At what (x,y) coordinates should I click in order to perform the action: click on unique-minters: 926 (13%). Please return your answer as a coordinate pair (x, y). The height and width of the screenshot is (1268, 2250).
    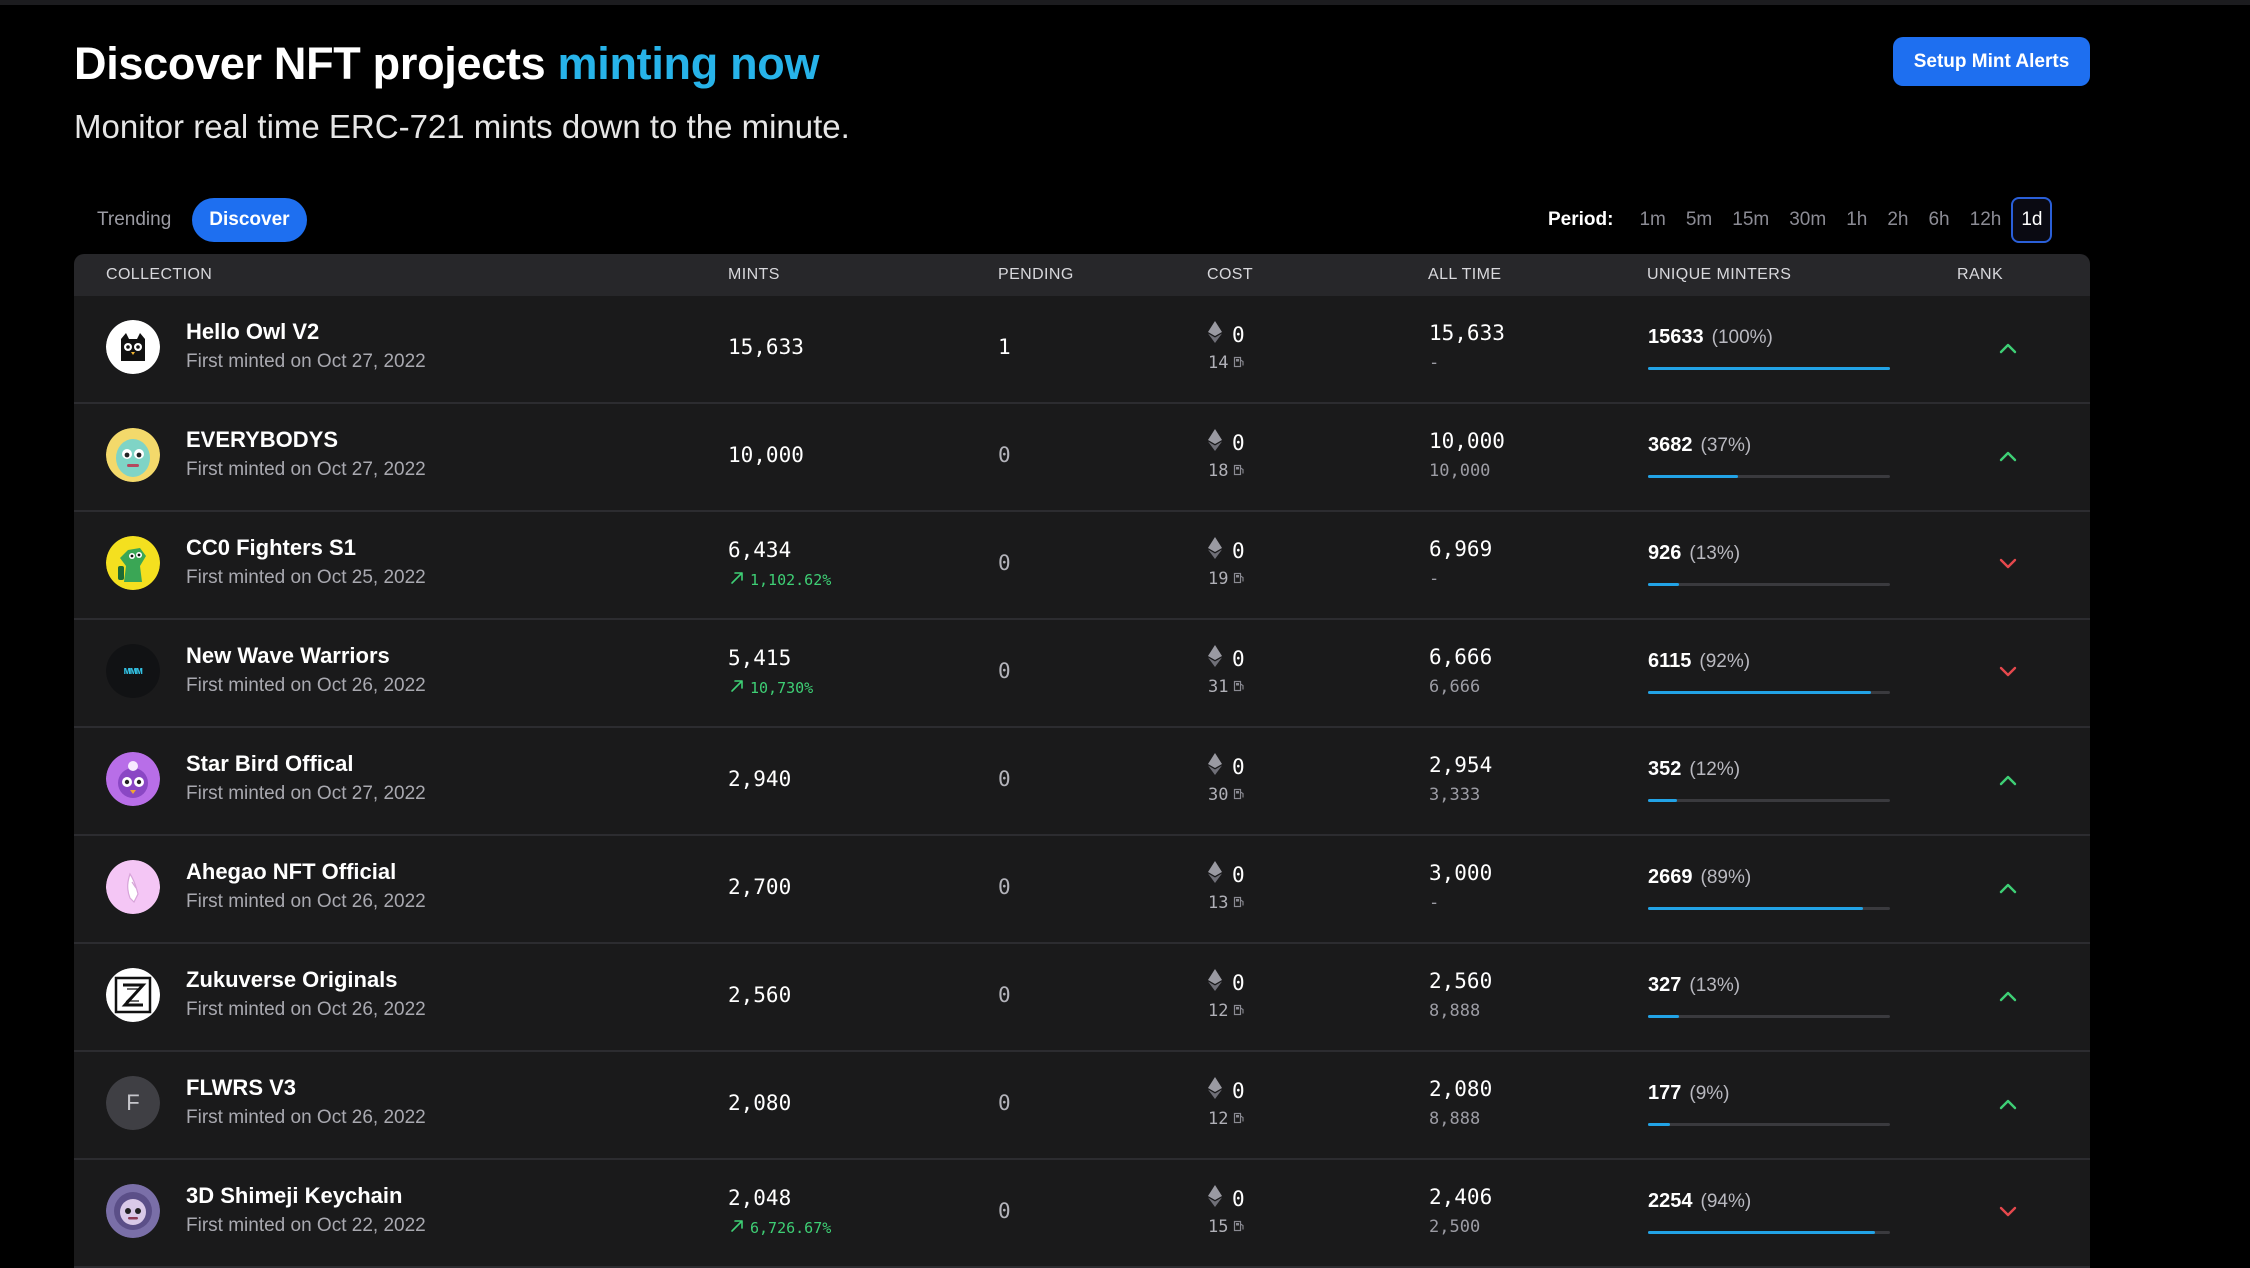
    Looking at the image, I should click on (1694, 553).